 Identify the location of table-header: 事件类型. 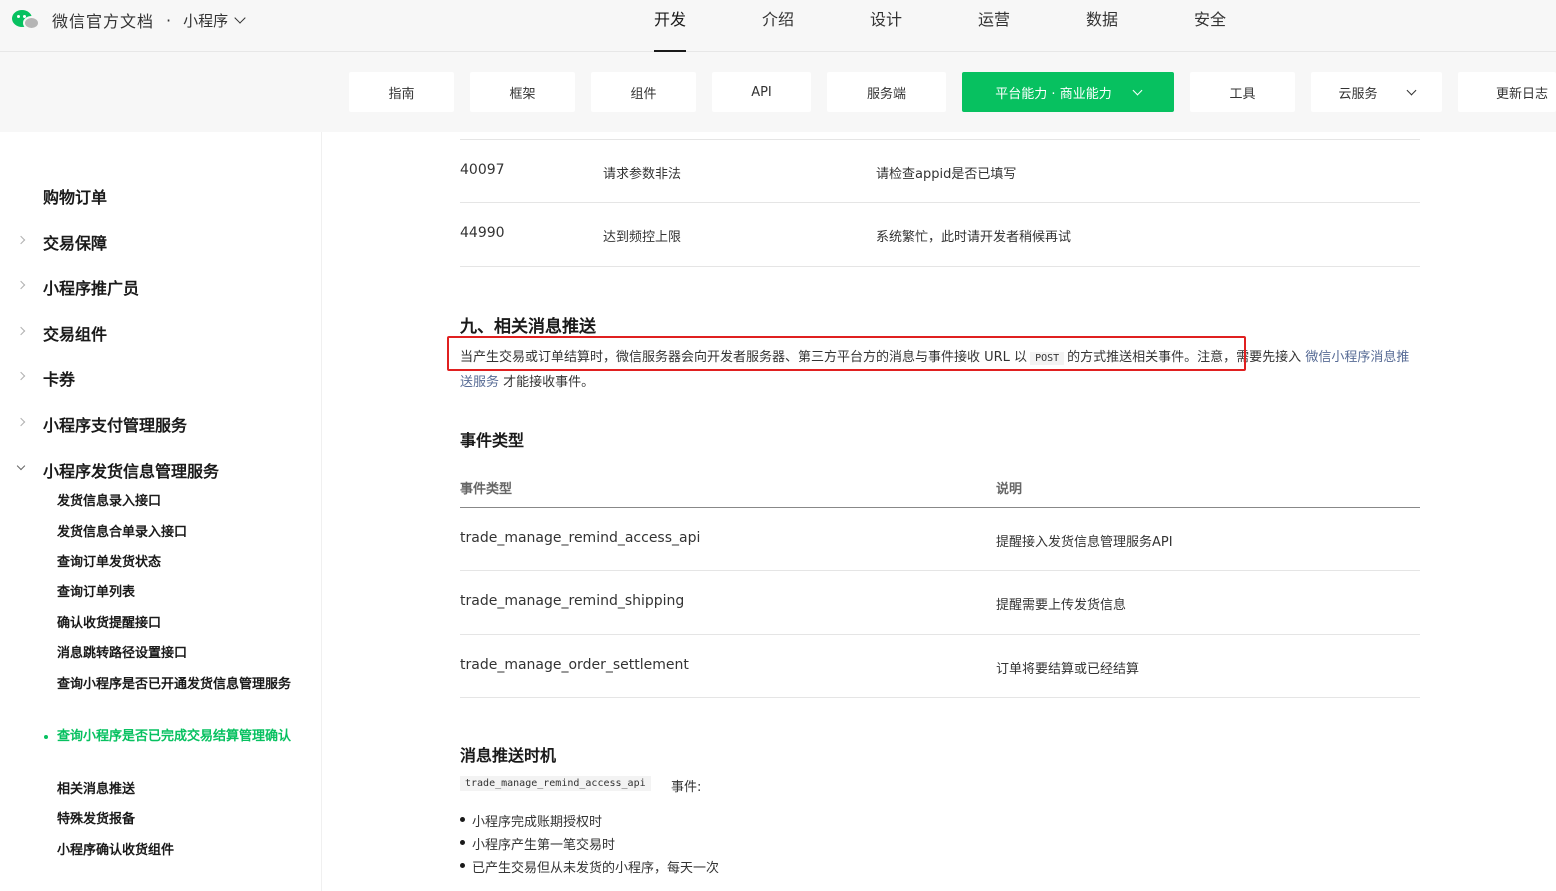
(486, 489).